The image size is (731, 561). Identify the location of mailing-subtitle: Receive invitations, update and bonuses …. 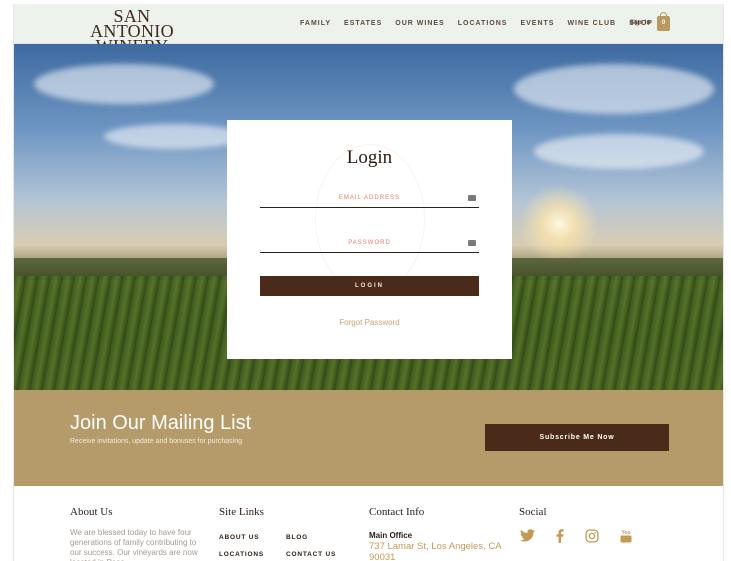
(156, 441).